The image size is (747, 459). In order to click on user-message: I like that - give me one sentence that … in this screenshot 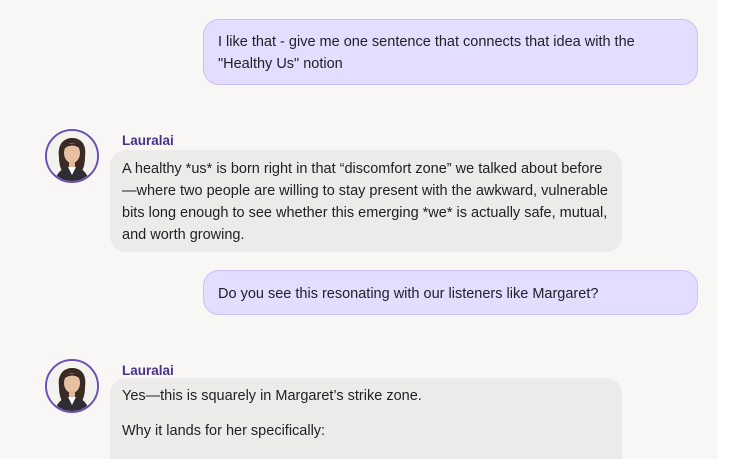, I will do `click(450, 52)`.